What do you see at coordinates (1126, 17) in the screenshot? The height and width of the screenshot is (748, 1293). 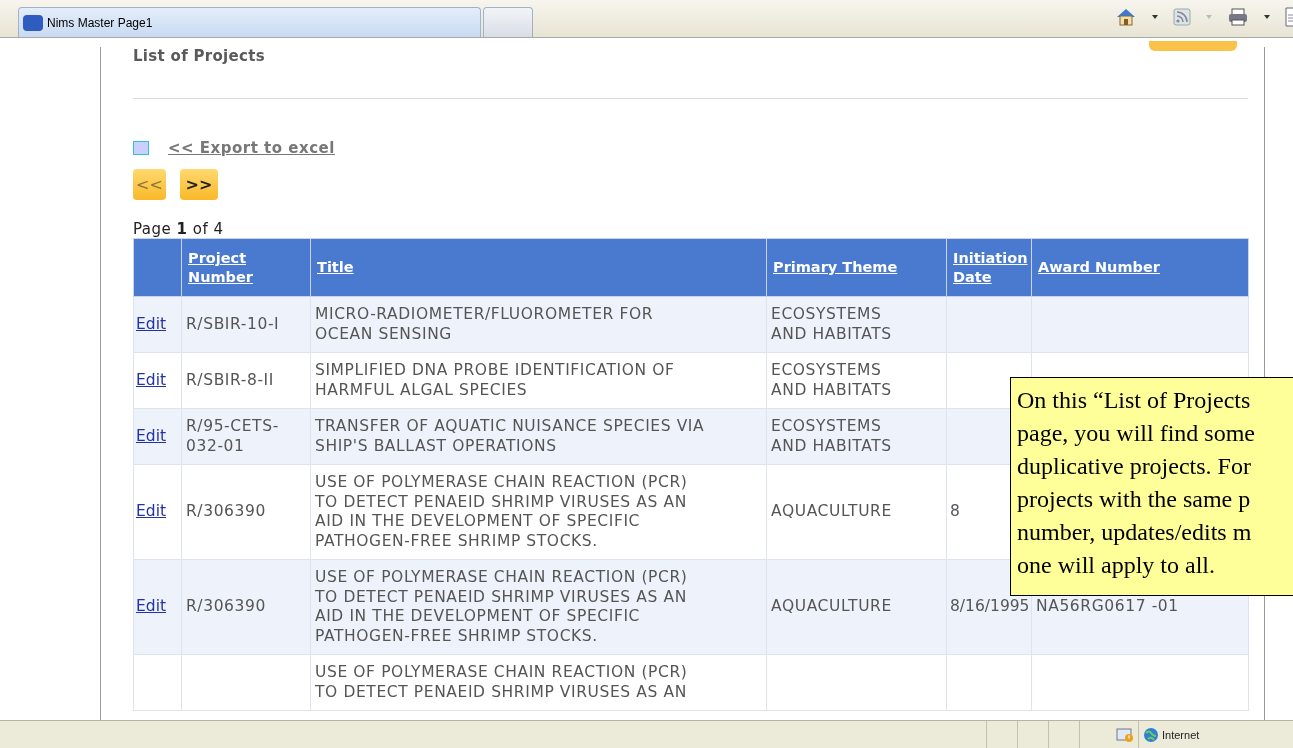 I see `home-icon` at bounding box center [1126, 17].